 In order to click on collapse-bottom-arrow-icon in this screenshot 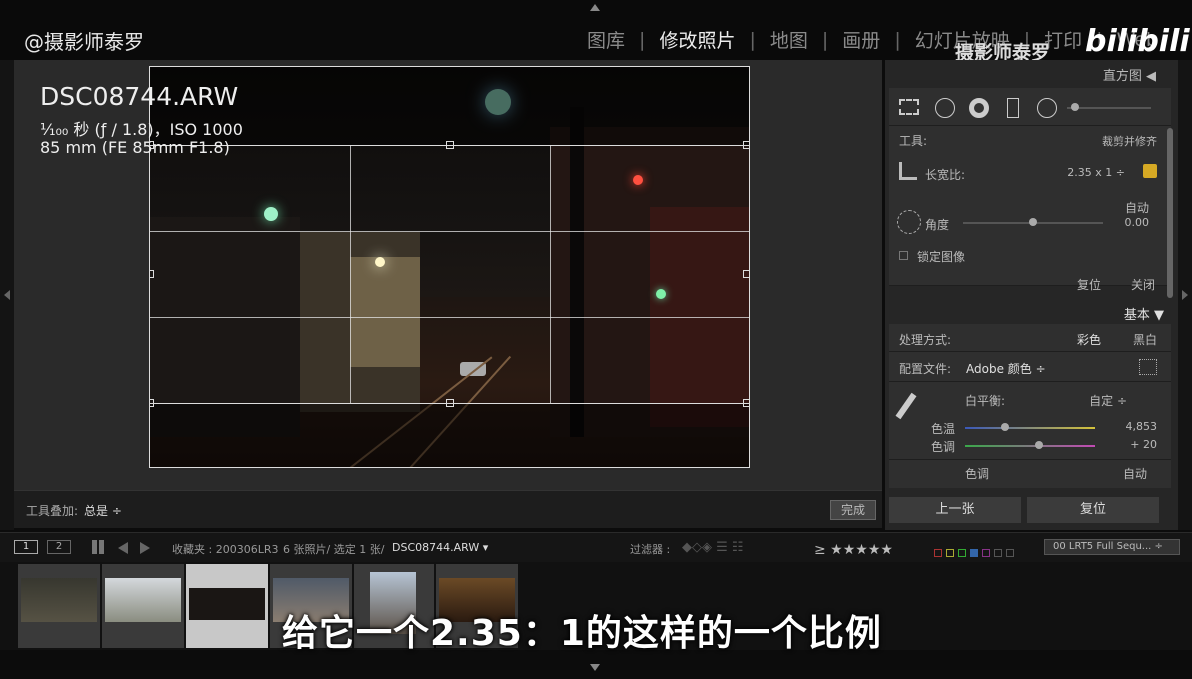, I will do `click(595, 667)`.